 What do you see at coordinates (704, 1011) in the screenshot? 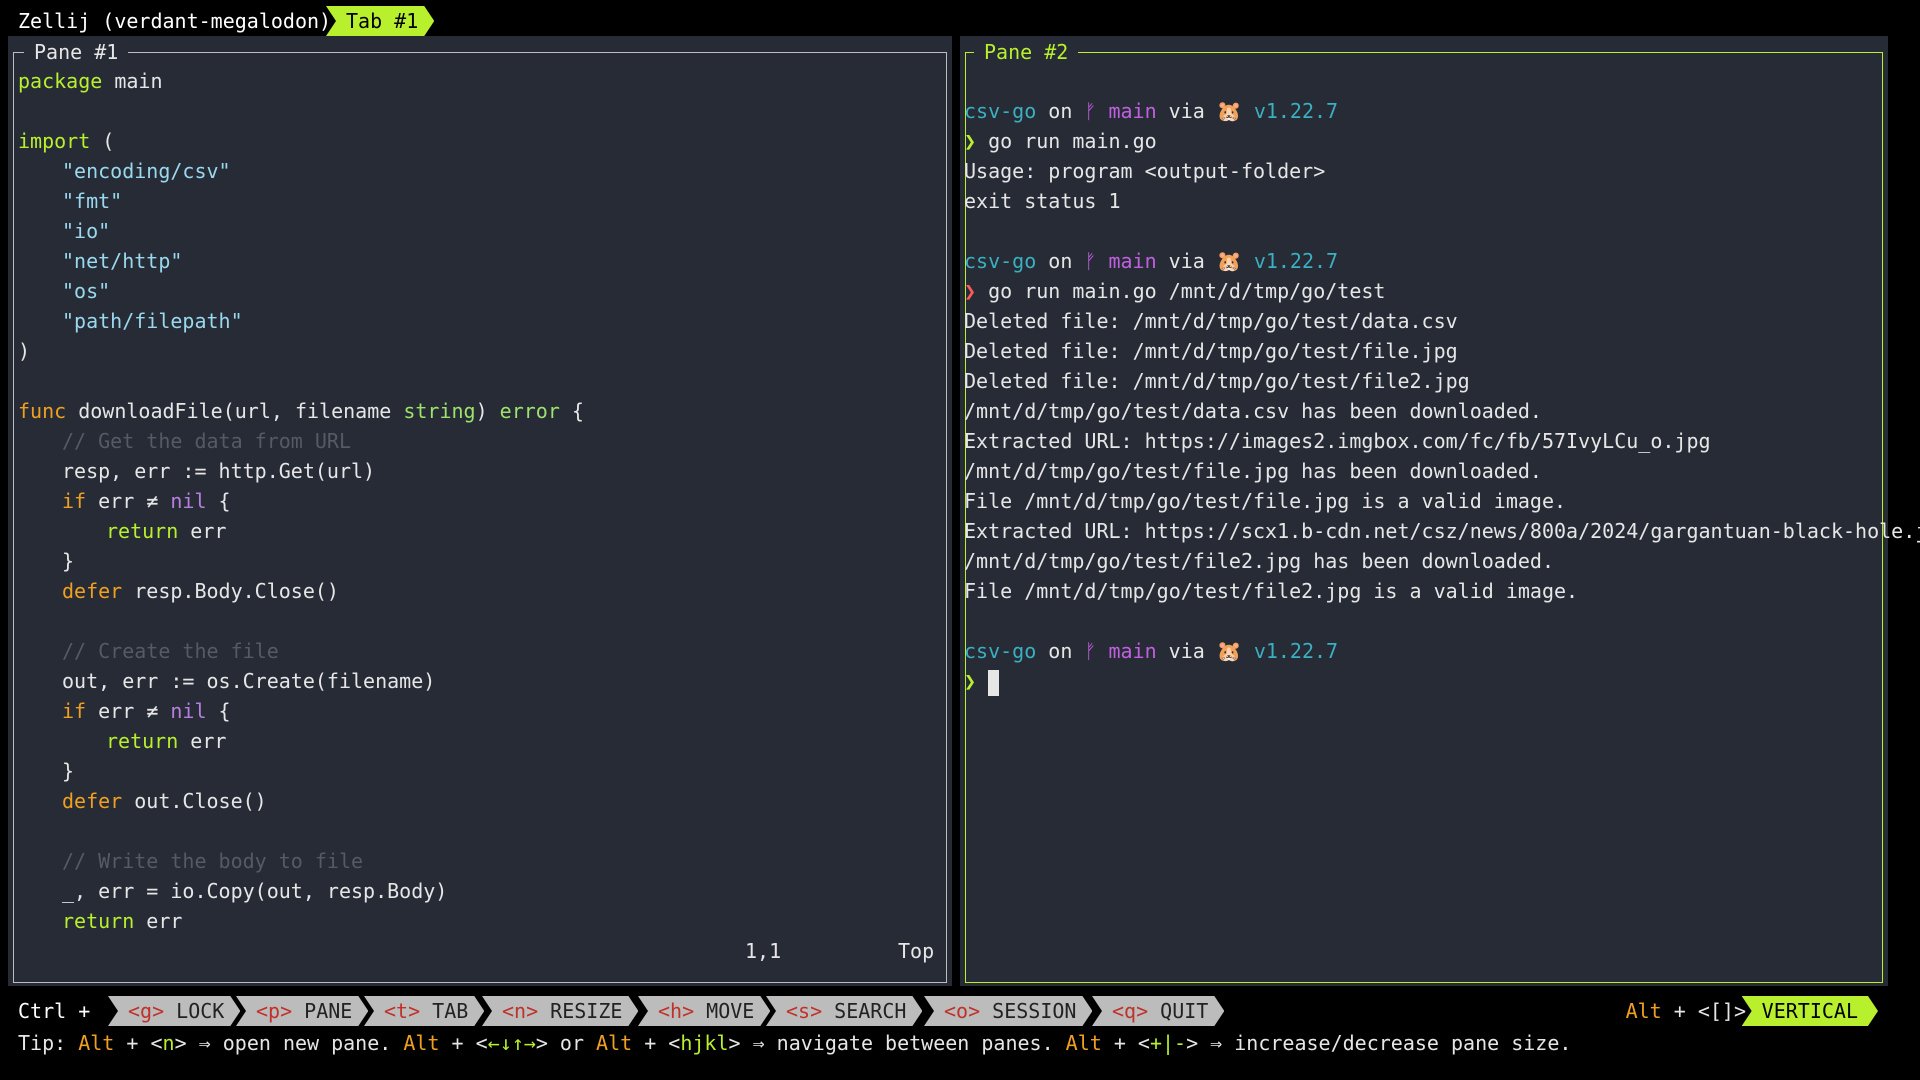
I see `key-move: <h> MOVE` at bounding box center [704, 1011].